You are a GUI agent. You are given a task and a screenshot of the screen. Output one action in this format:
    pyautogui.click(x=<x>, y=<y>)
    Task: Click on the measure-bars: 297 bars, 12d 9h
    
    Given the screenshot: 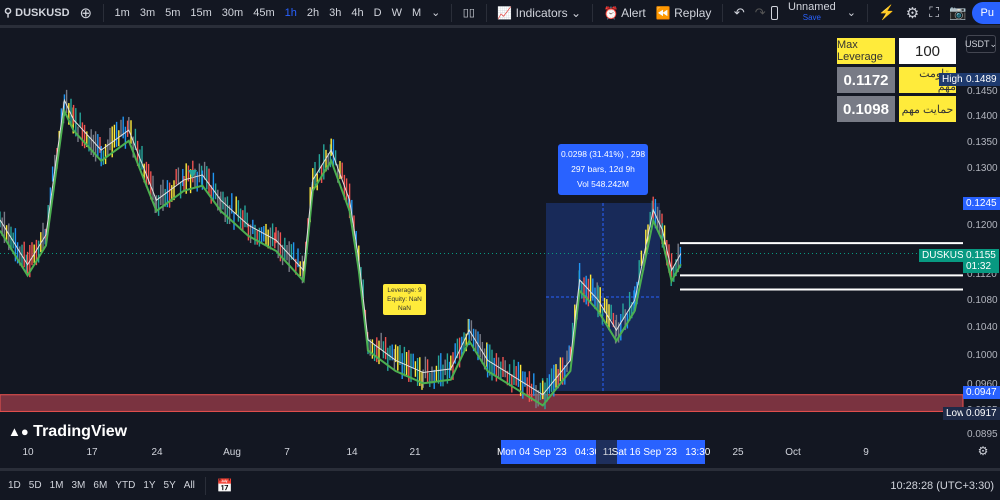 What is the action you would take?
    pyautogui.click(x=603, y=169)
    